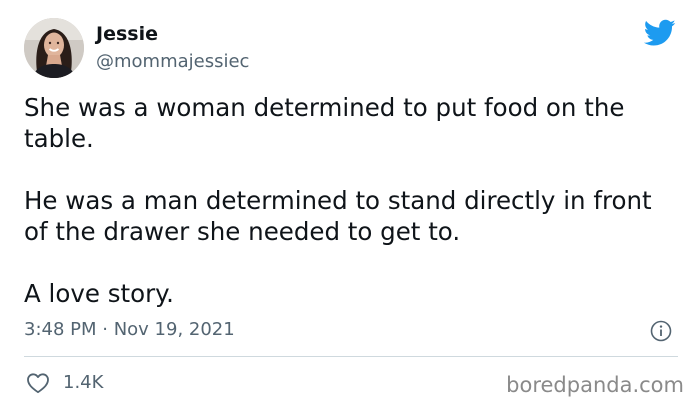  What do you see at coordinates (83, 382) in the screenshot?
I see `like-count: 1.4K` at bounding box center [83, 382].